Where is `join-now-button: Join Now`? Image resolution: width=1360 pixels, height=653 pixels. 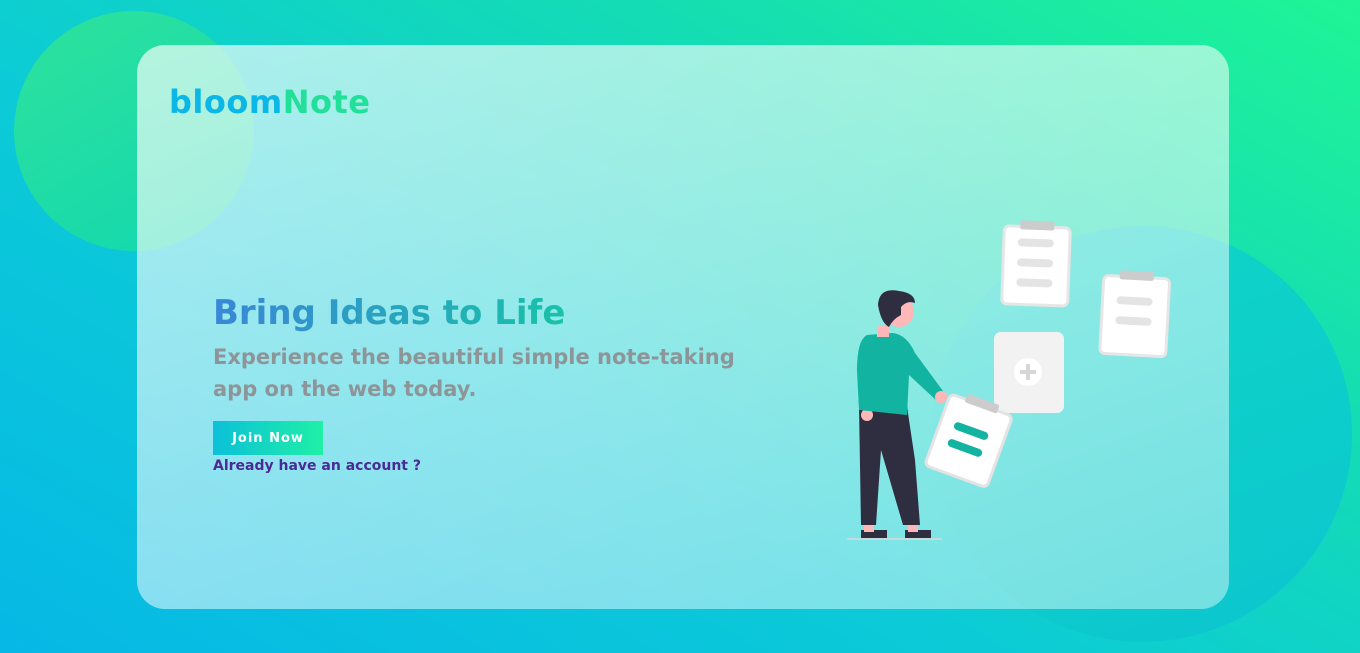 join-now-button: Join Now is located at coordinates (268, 438).